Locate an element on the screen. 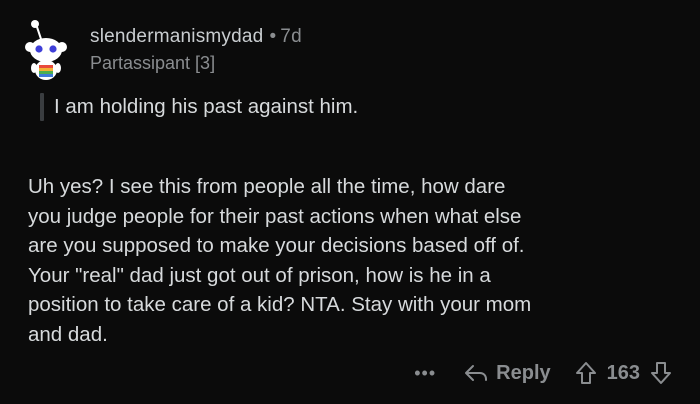  quote-bar is located at coordinates (42, 107).